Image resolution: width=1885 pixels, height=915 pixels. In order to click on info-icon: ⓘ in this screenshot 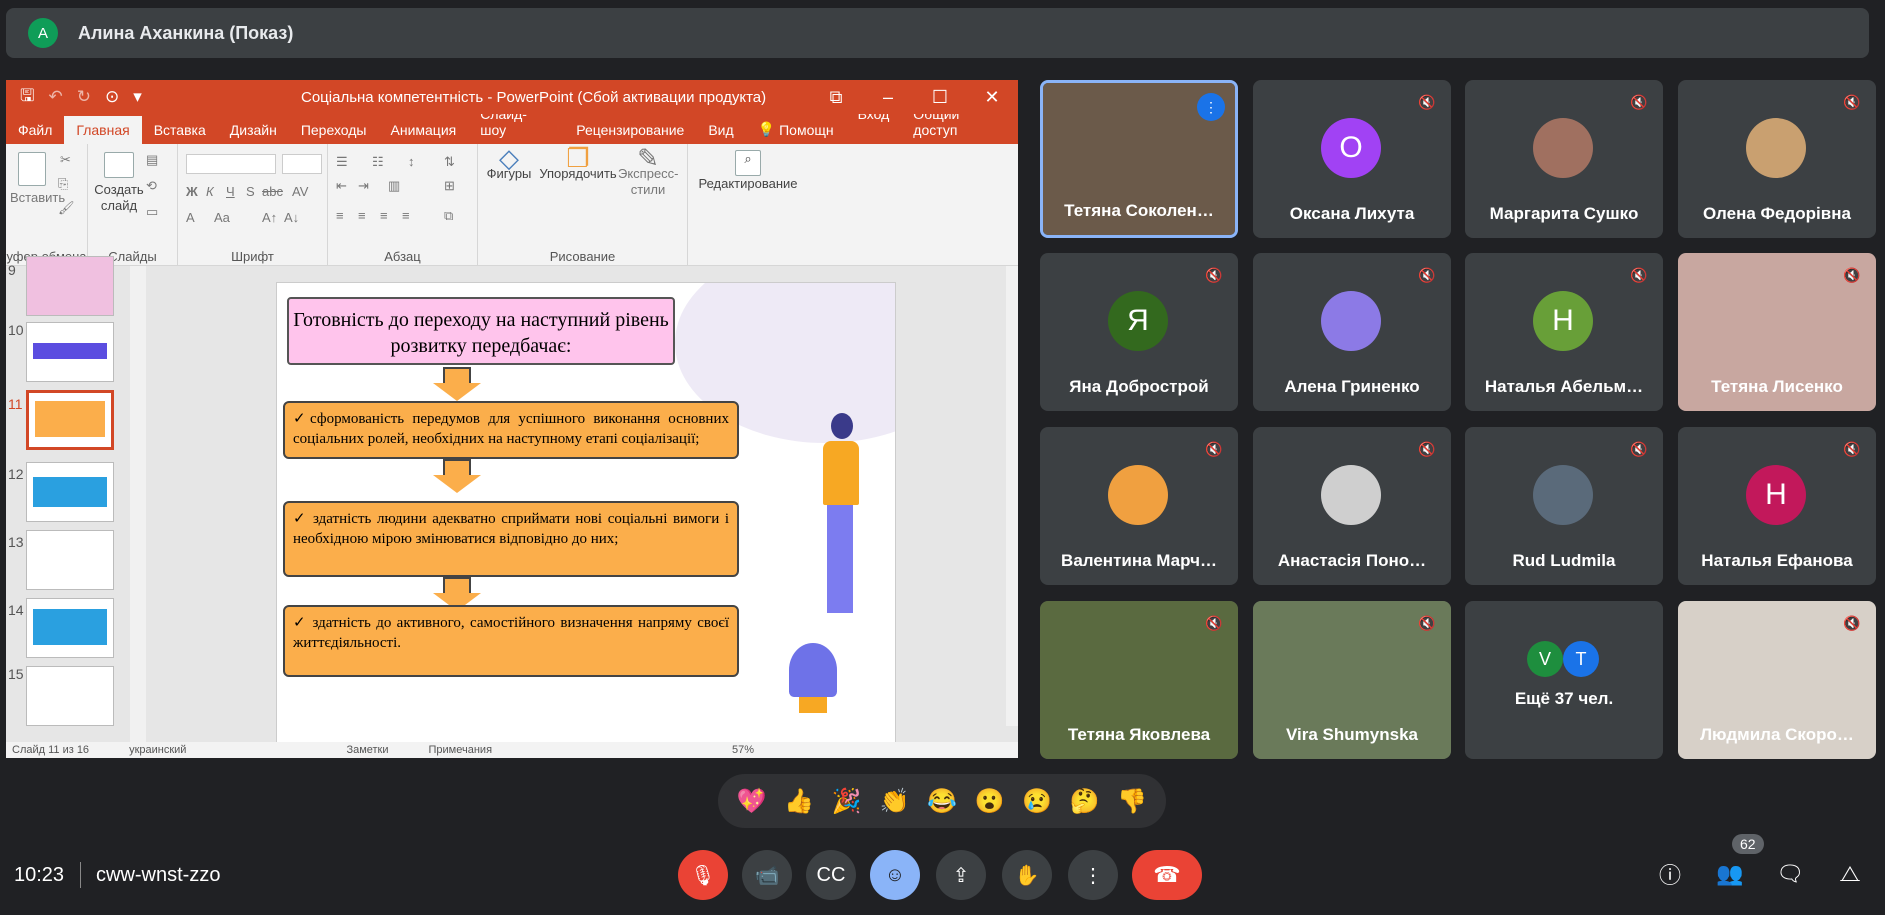, I will do `click(1670, 874)`.